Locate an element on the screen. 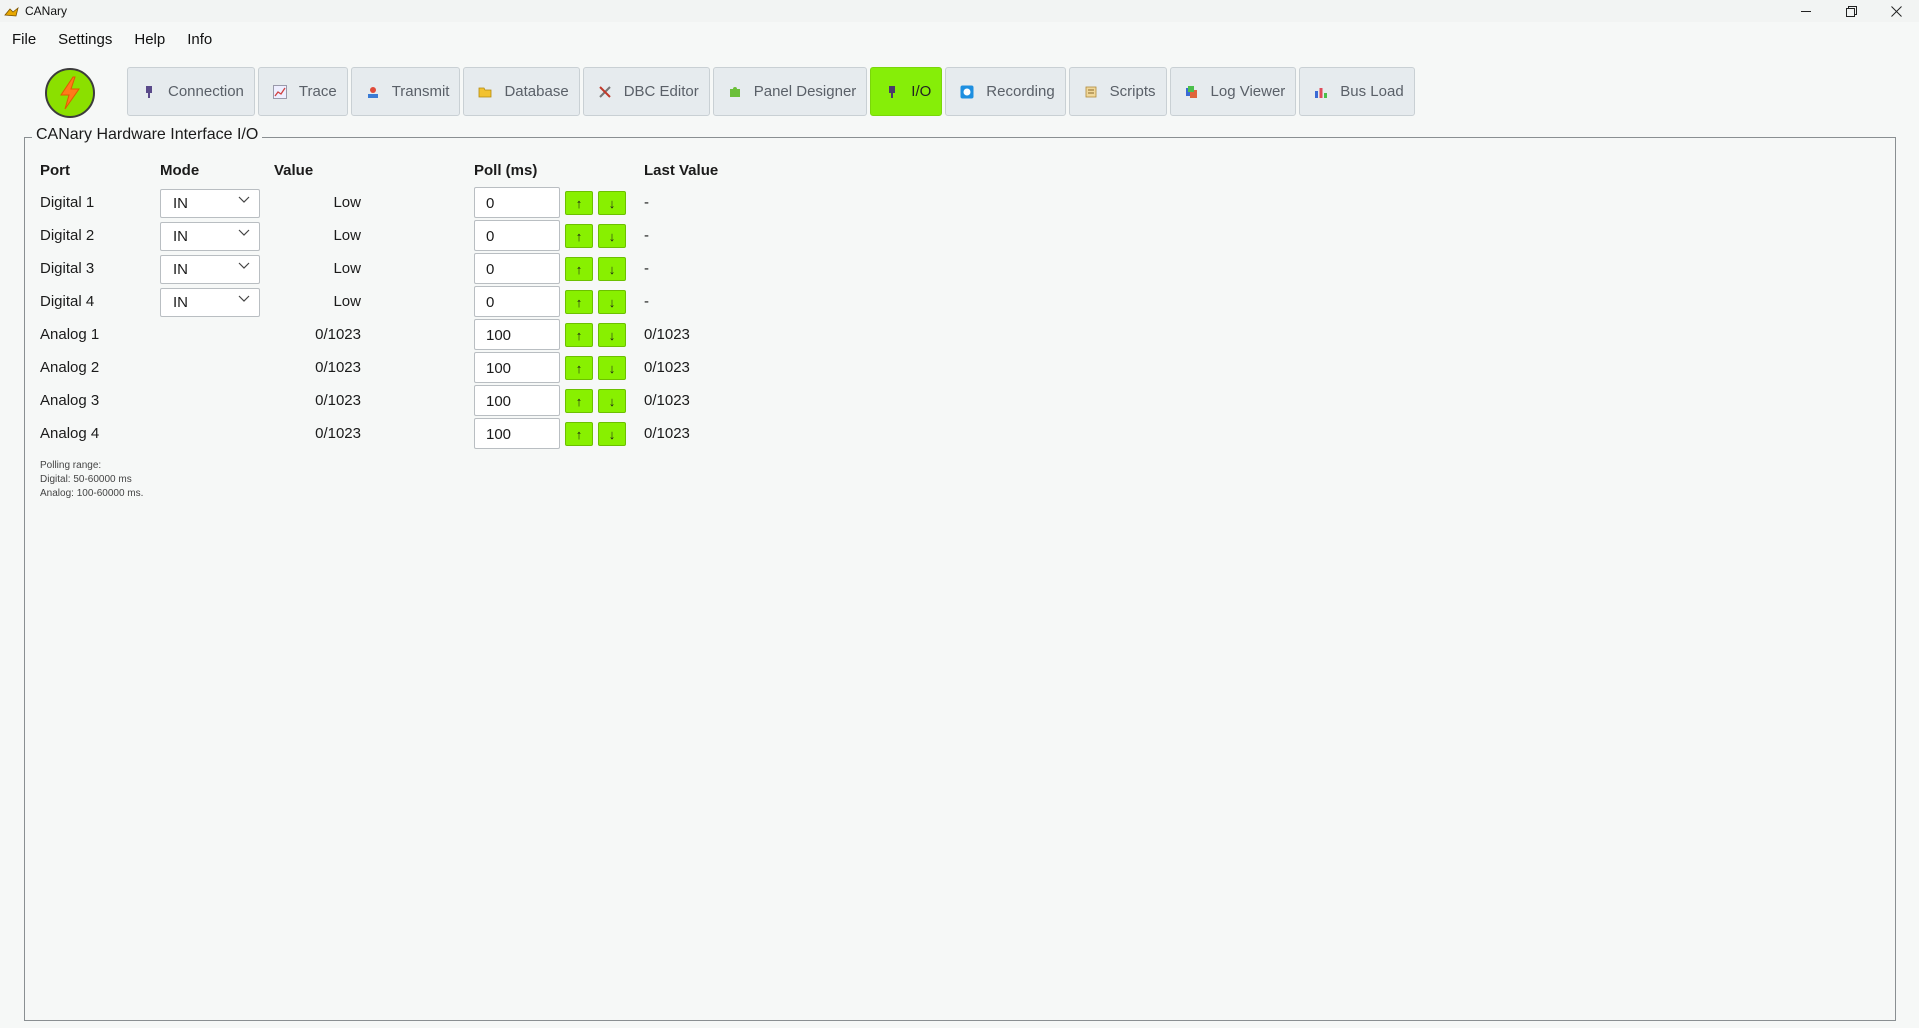 The width and height of the screenshot is (1919, 1028). port-name: Analog 1 is located at coordinates (70, 334).